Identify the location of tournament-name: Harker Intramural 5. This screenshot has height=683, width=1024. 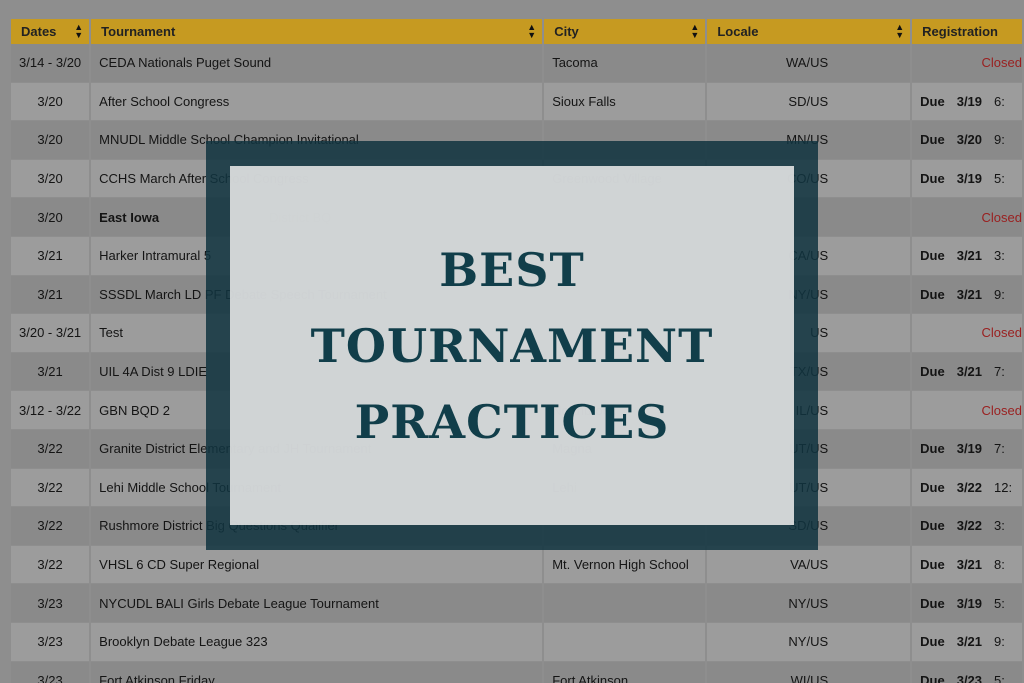
(155, 255).